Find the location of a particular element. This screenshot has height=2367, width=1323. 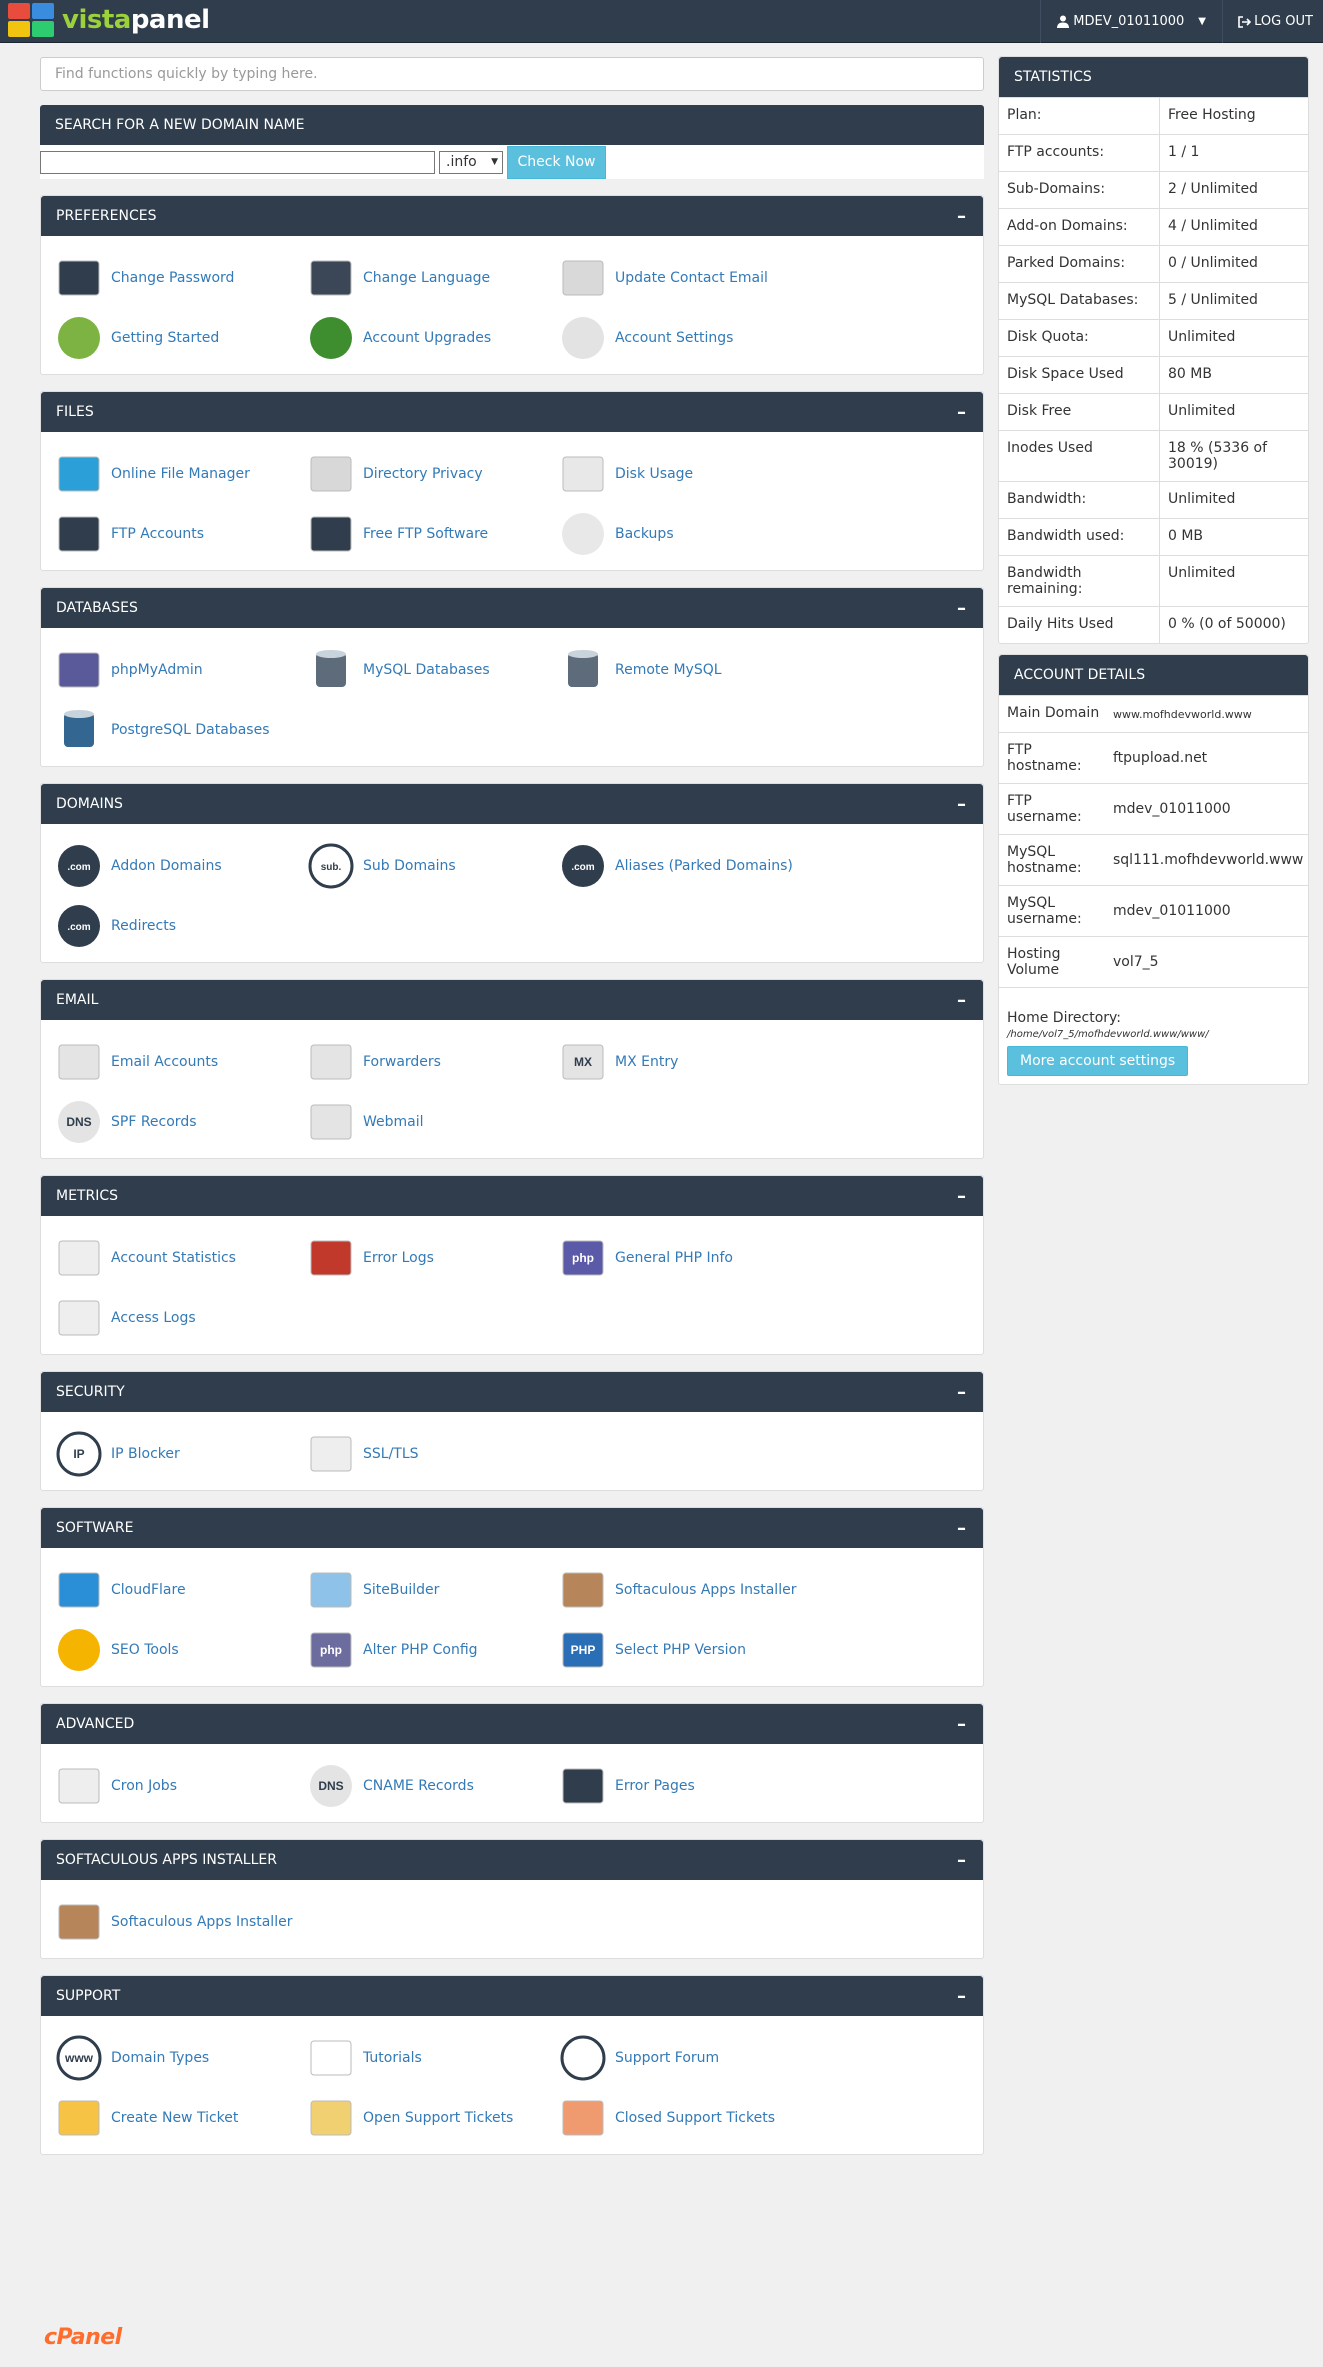

feature-link: Directory Privacy is located at coordinates (433, 474).